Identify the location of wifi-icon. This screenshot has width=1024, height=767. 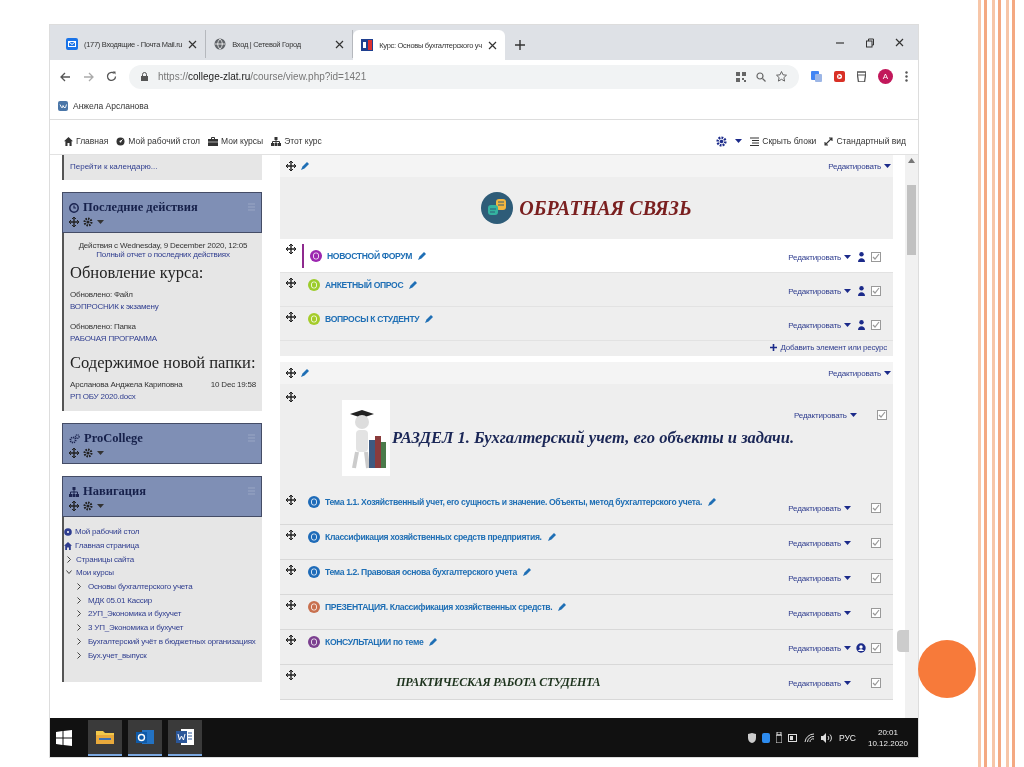
(809, 737).